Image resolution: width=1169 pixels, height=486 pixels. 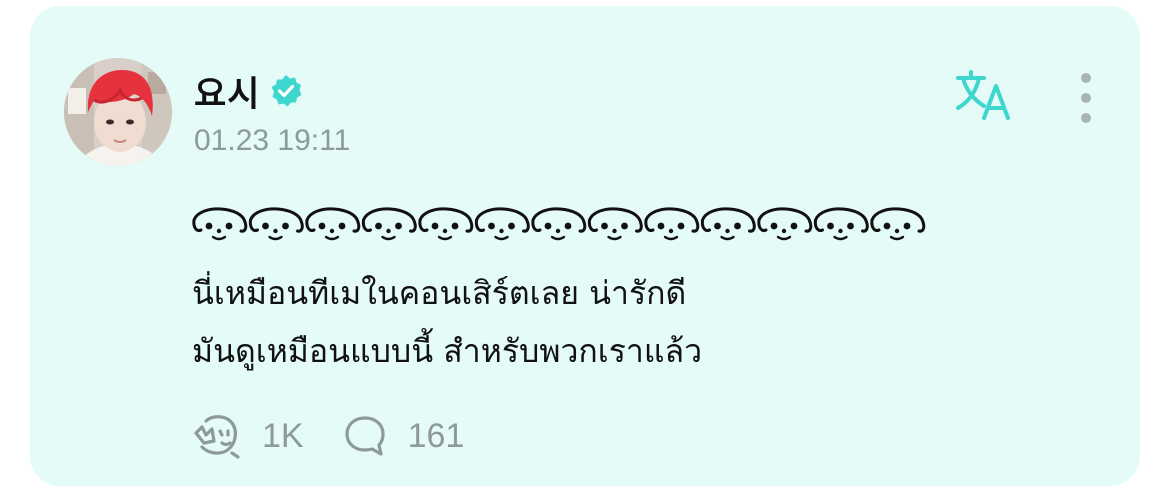 I want to click on post-actions: 1K 161, so click(x=328, y=436).